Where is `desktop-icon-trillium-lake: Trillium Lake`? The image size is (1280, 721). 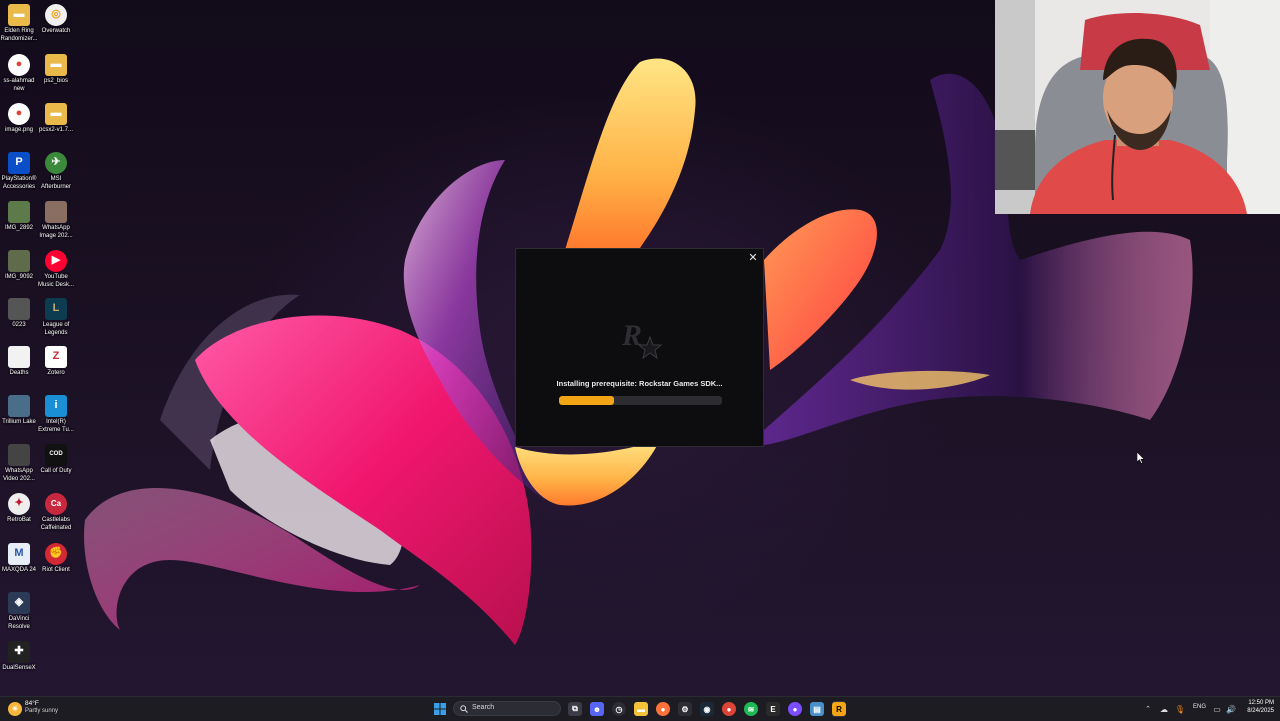
desktop-icon-trillium-lake: Trillium Lake is located at coordinates (19, 411).